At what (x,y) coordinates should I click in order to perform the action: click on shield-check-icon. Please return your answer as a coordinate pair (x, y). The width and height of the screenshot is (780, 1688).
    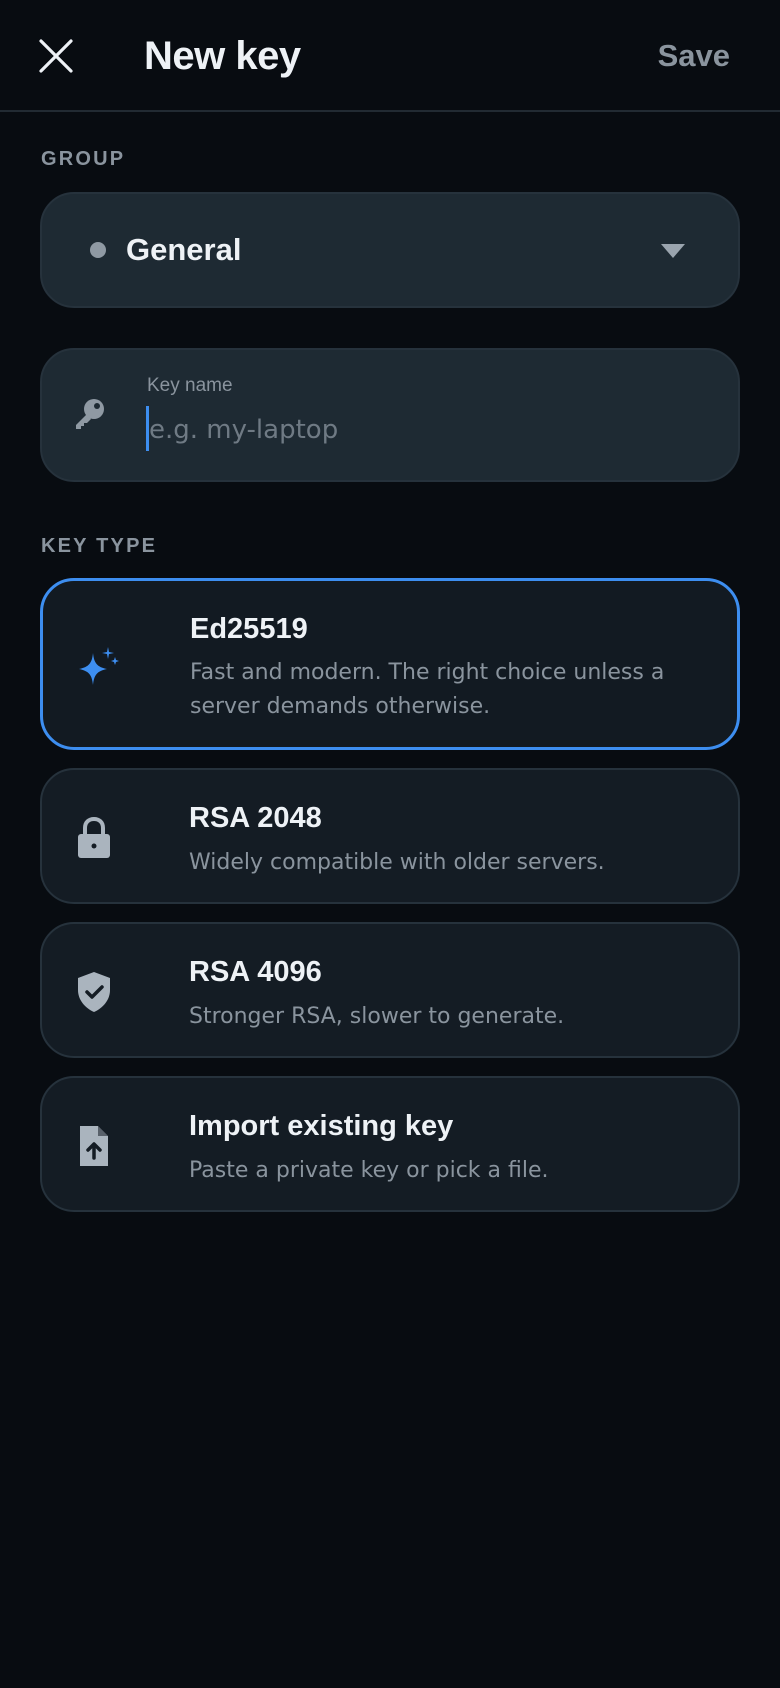
    Looking at the image, I should click on (94, 992).